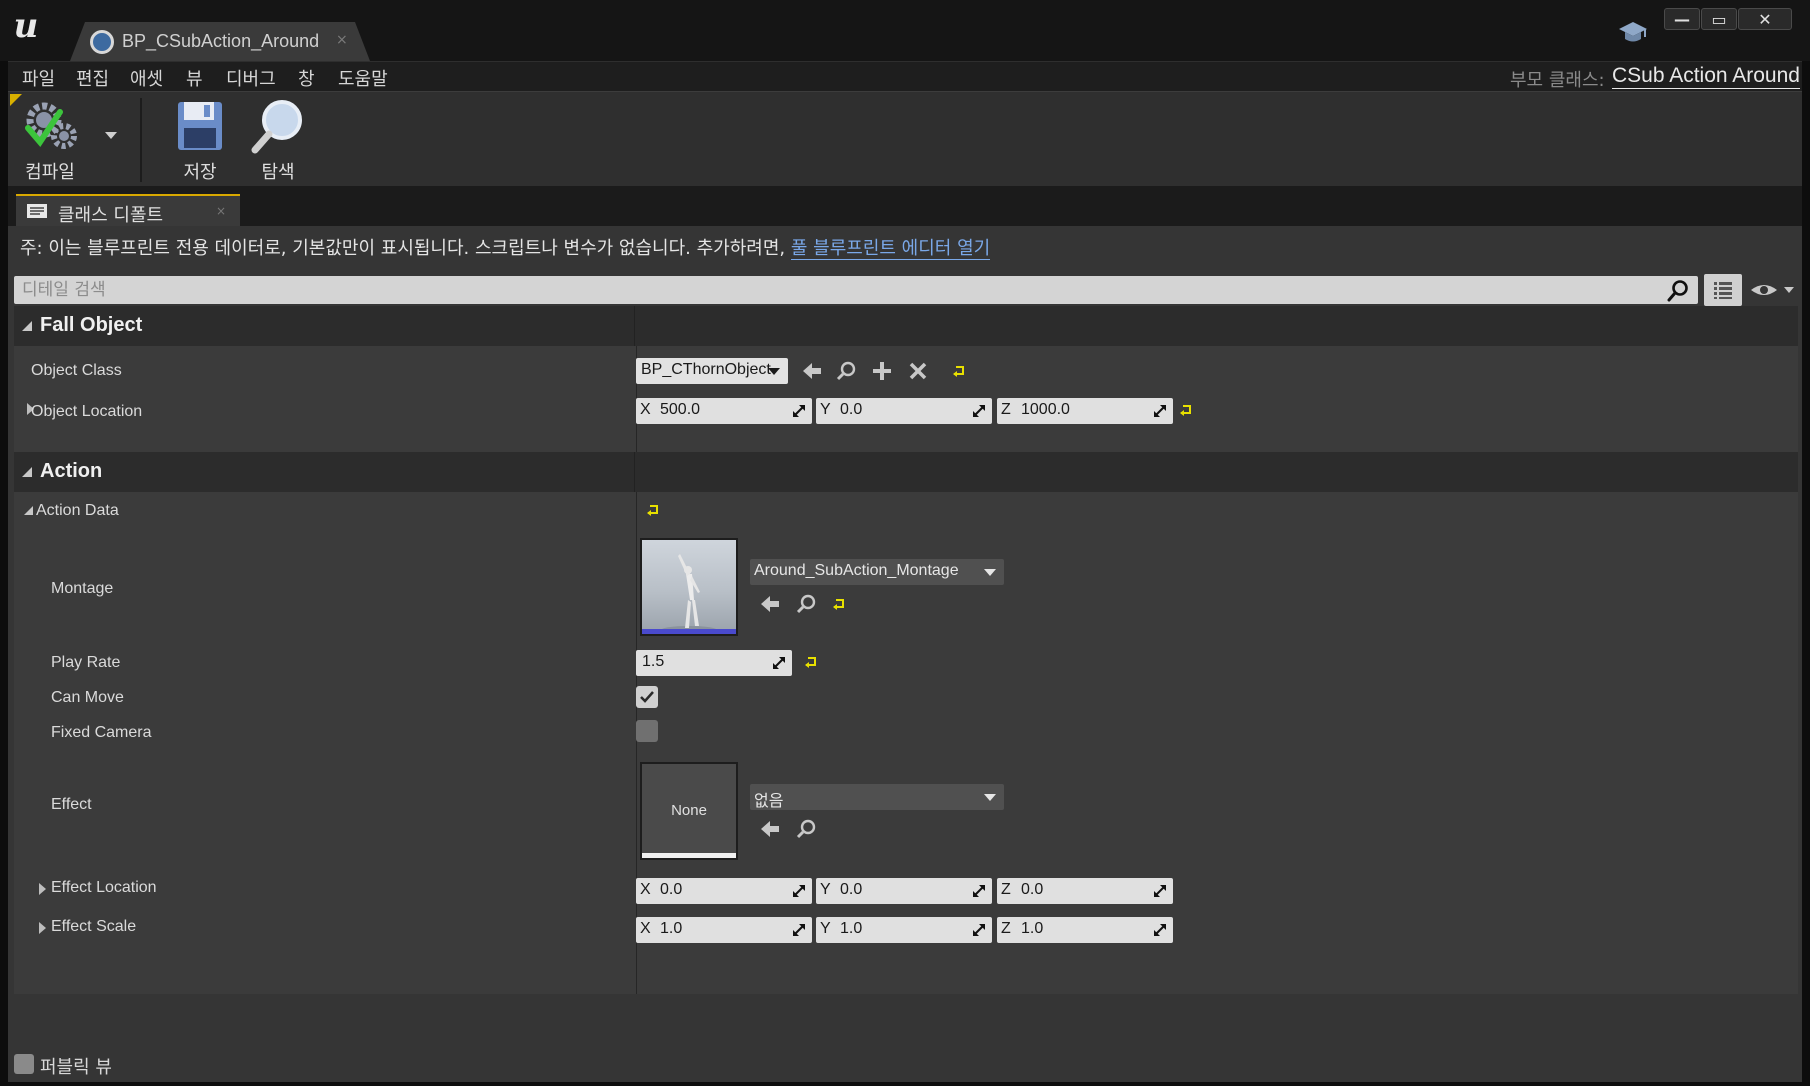 Image resolution: width=1810 pixels, height=1086 pixels. I want to click on menu-file: 파일, so click(38, 78).